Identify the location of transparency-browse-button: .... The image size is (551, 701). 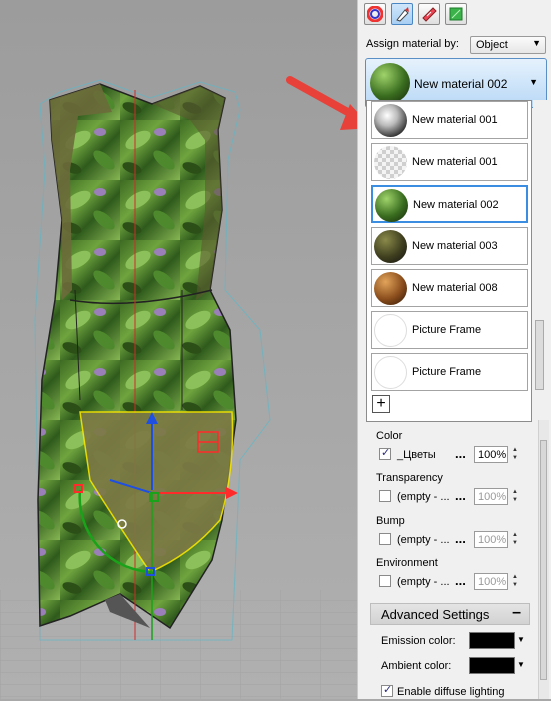
(460, 495).